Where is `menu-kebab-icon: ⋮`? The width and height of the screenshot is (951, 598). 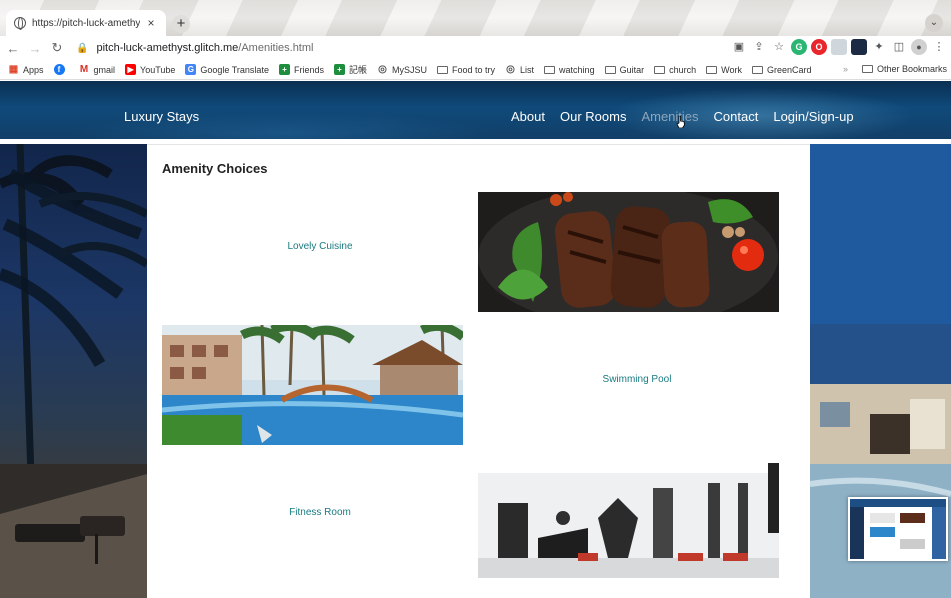
menu-kebab-icon: ⋮ is located at coordinates (939, 47).